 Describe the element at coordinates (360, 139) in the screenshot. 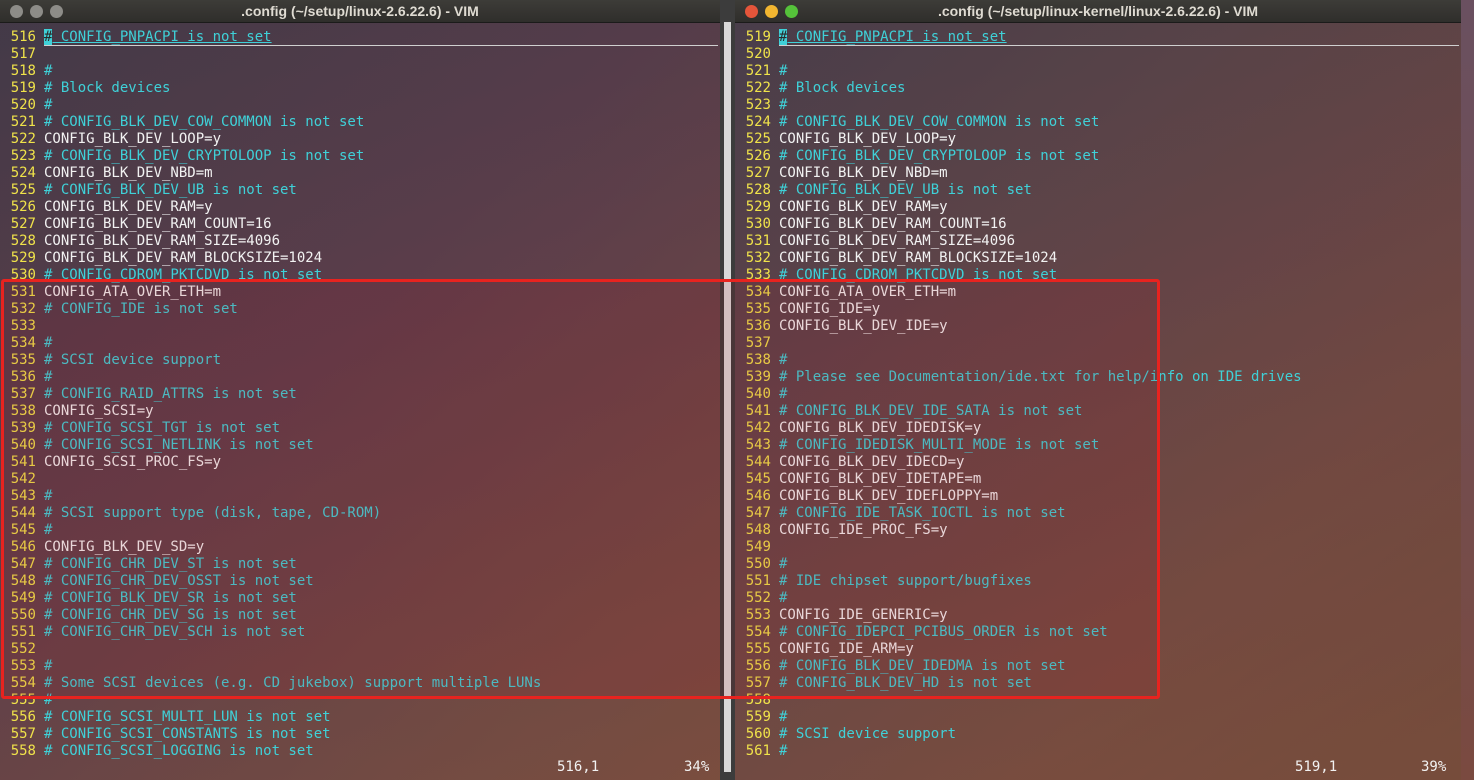

I see `code-line: 522 CONFIG_BLK_DEV_LOOP=y` at that location.